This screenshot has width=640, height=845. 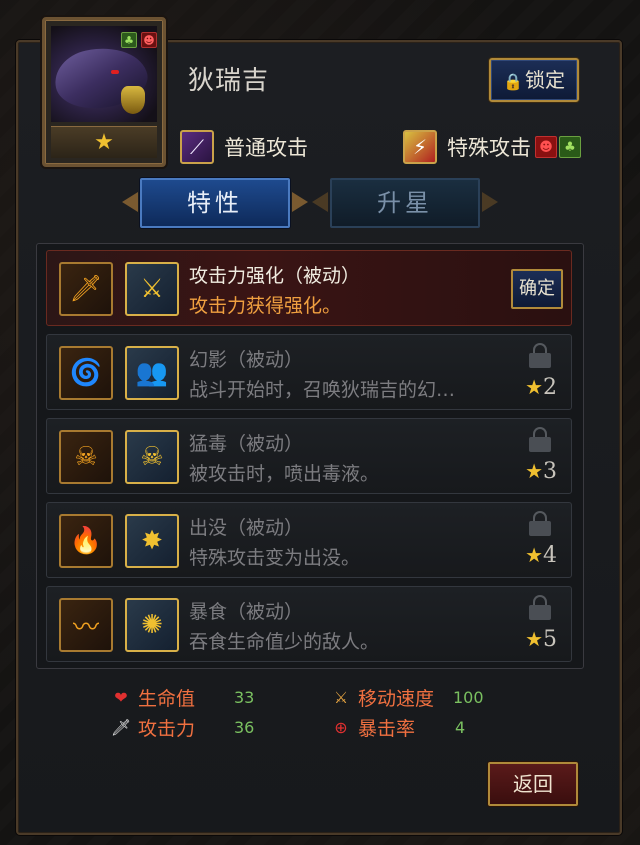 I want to click on skill-desc: 特殊攻击变为出没。, so click(x=275, y=558).